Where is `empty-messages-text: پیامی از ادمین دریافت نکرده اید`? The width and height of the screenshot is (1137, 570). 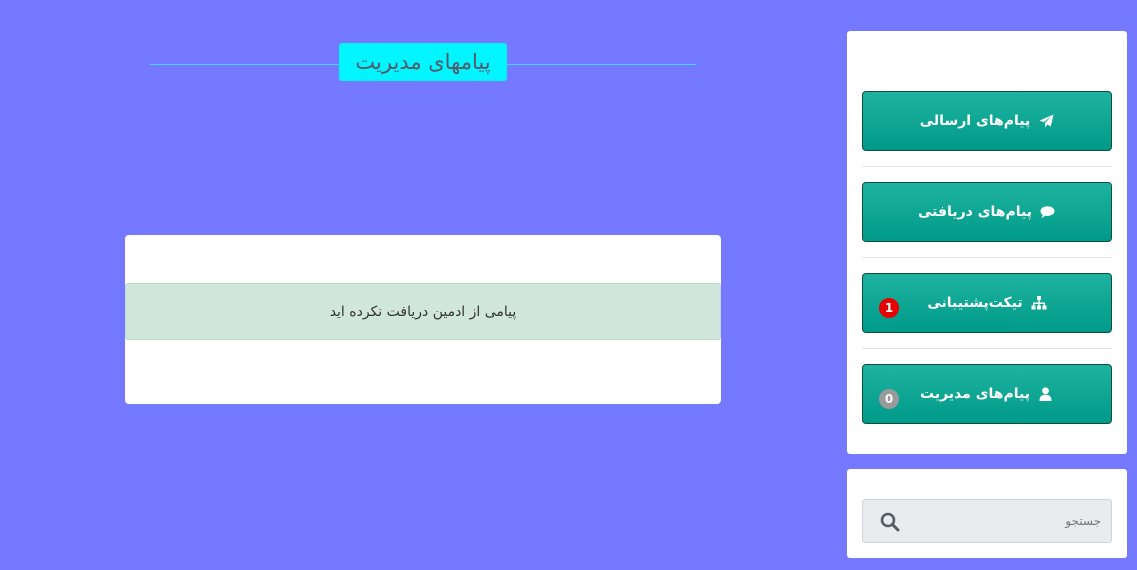 empty-messages-text: پیامی از ادمین دریافت نکرده اید is located at coordinates (423, 311).